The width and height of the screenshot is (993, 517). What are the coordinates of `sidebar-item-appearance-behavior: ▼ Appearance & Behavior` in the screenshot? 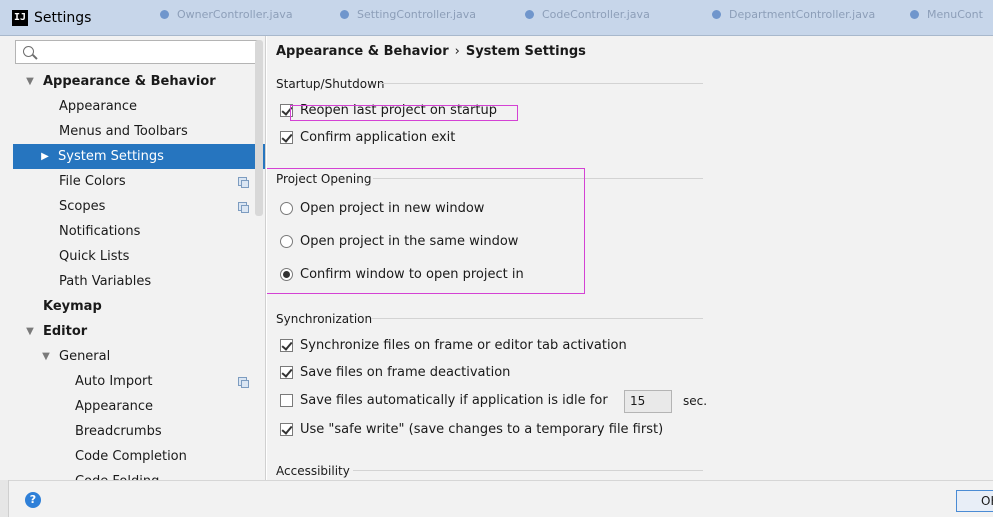 It's located at (139, 81).